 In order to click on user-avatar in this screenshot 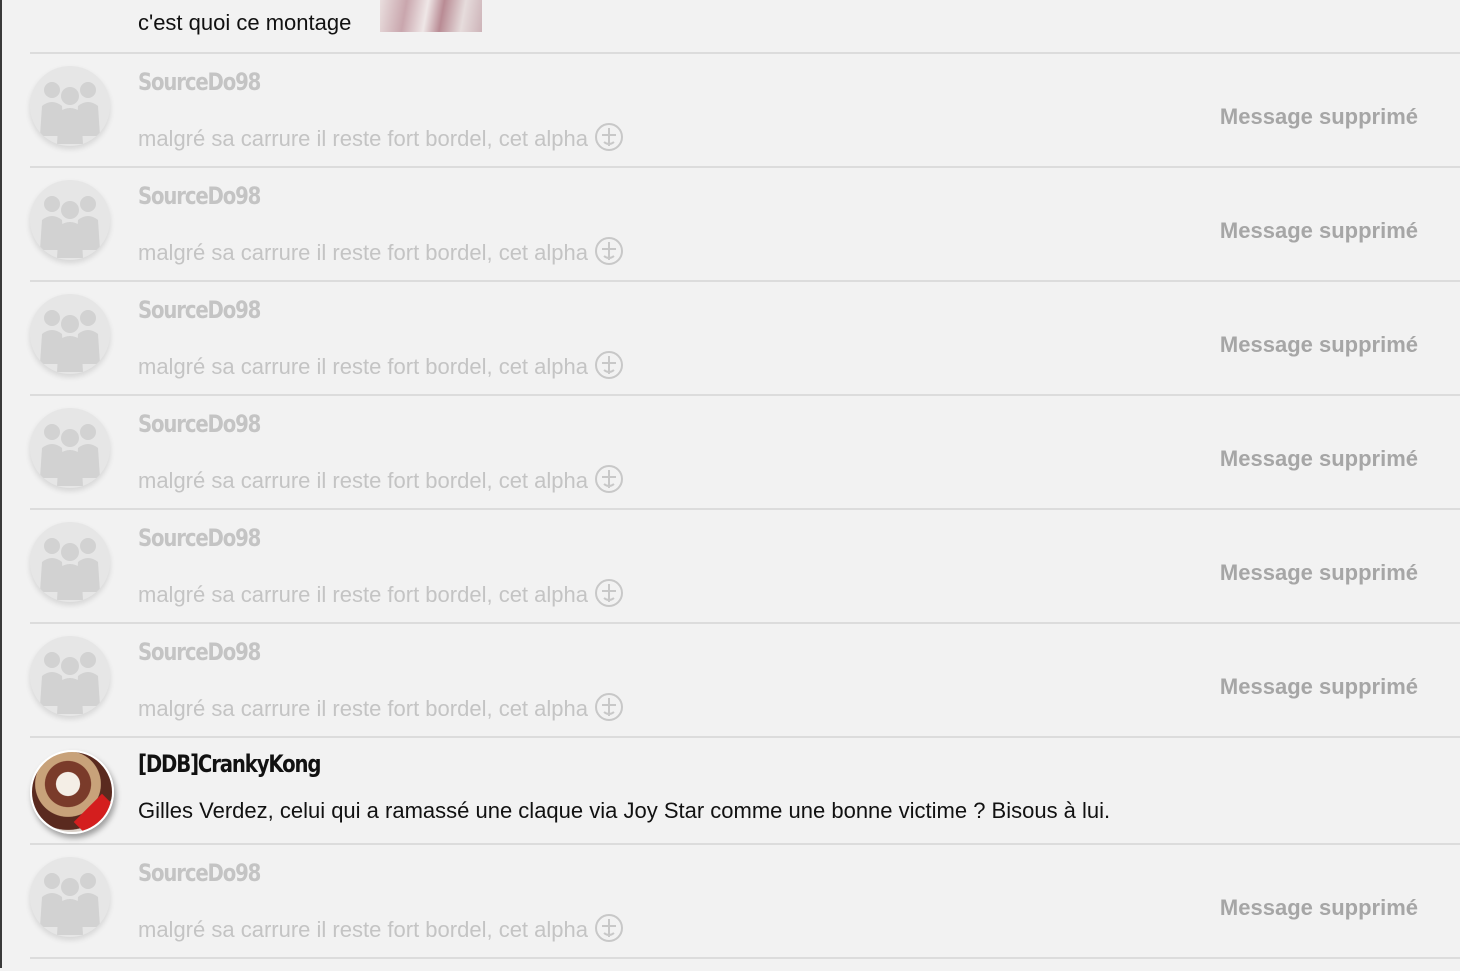, I will do `click(72, 792)`.